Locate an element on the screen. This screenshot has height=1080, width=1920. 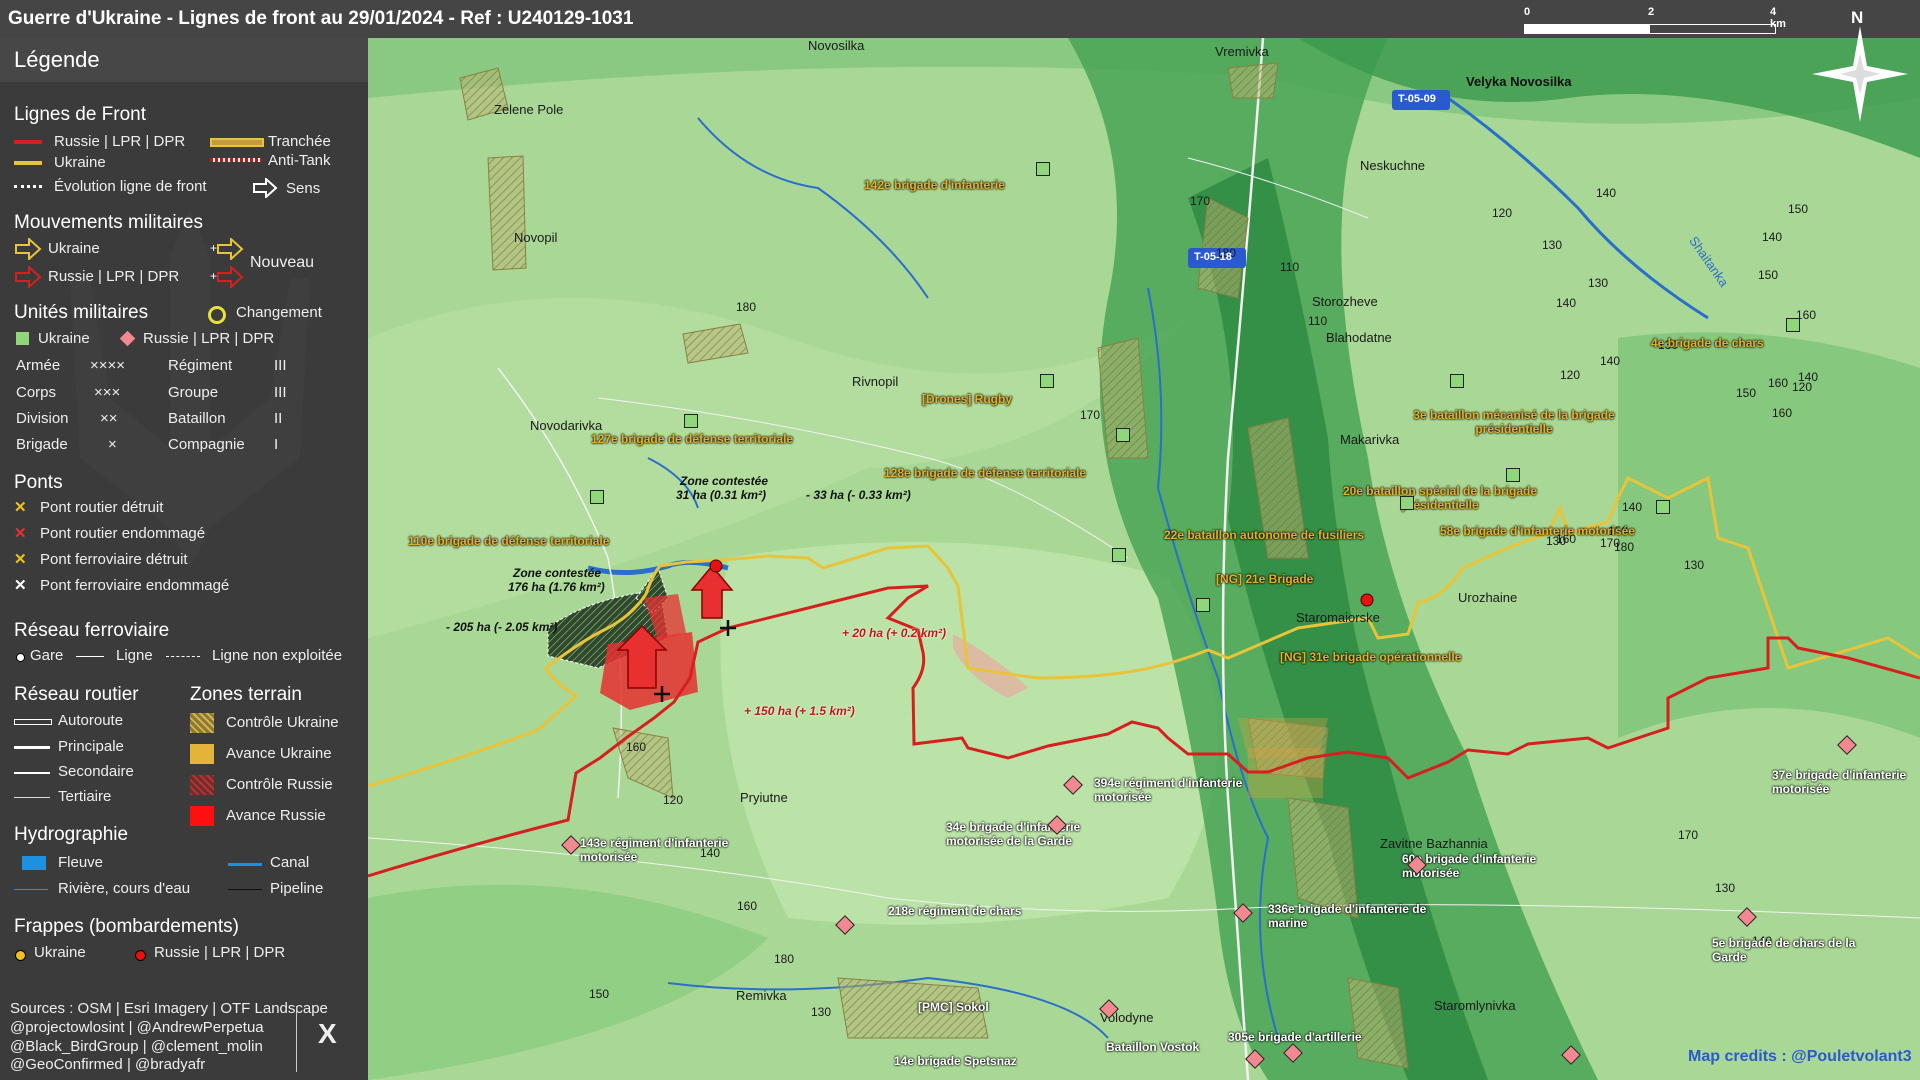
scale-tick: 4 km is located at coordinates (1778, 18).